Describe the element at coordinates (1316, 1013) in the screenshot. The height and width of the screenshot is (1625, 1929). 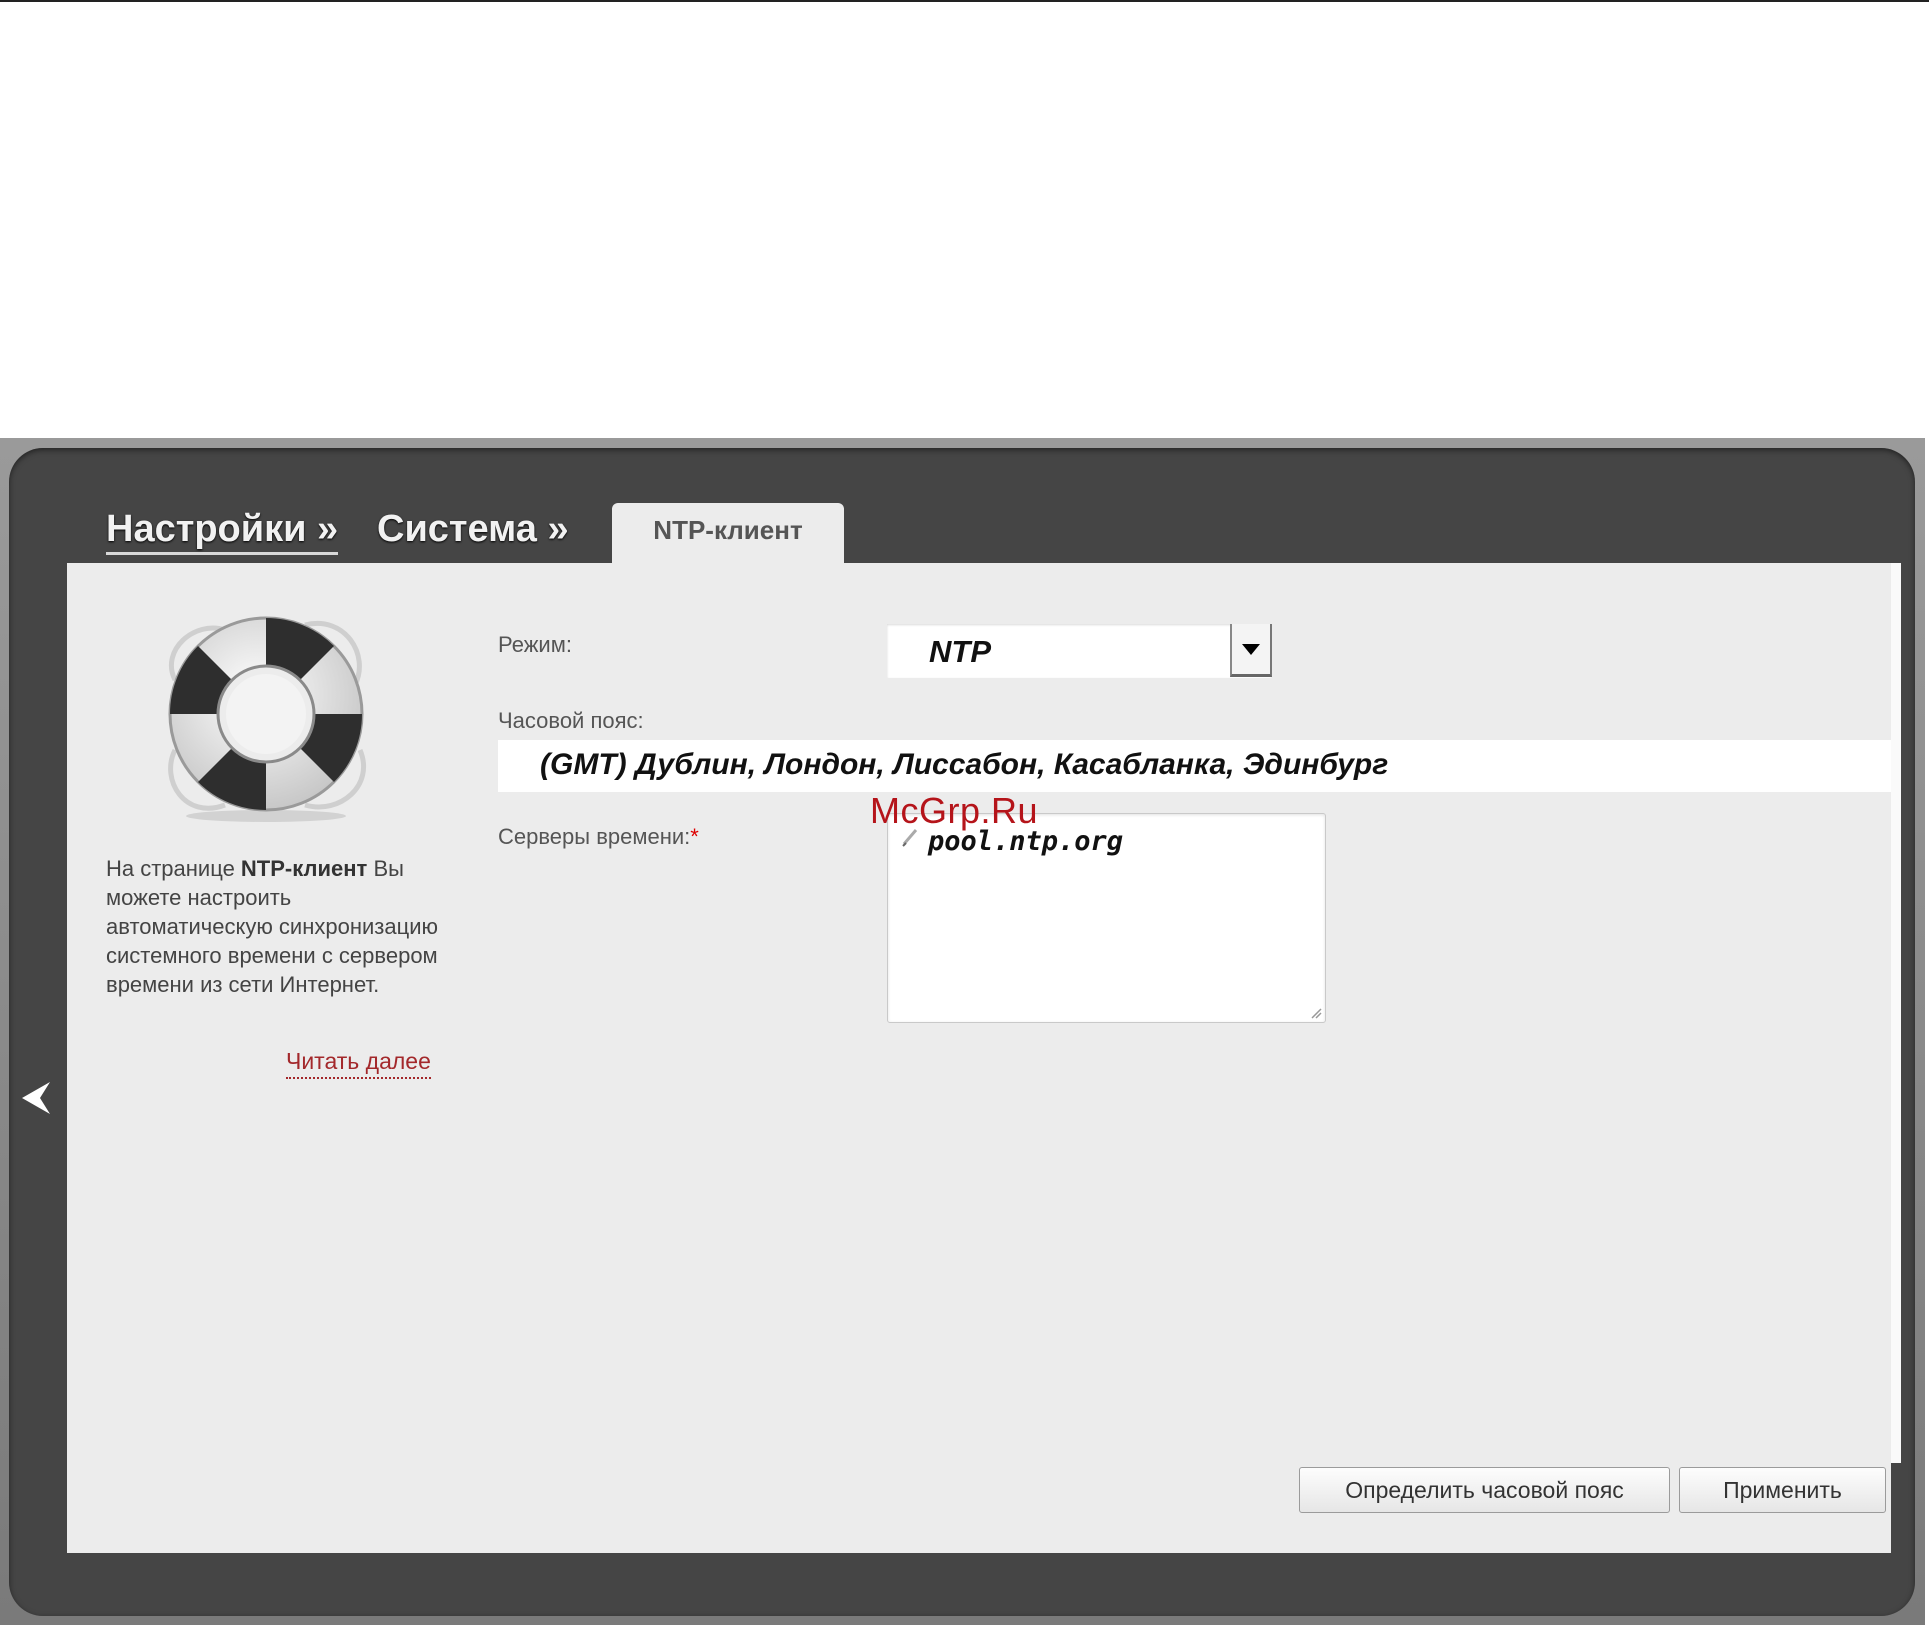
I see `resize-handle-icon` at that location.